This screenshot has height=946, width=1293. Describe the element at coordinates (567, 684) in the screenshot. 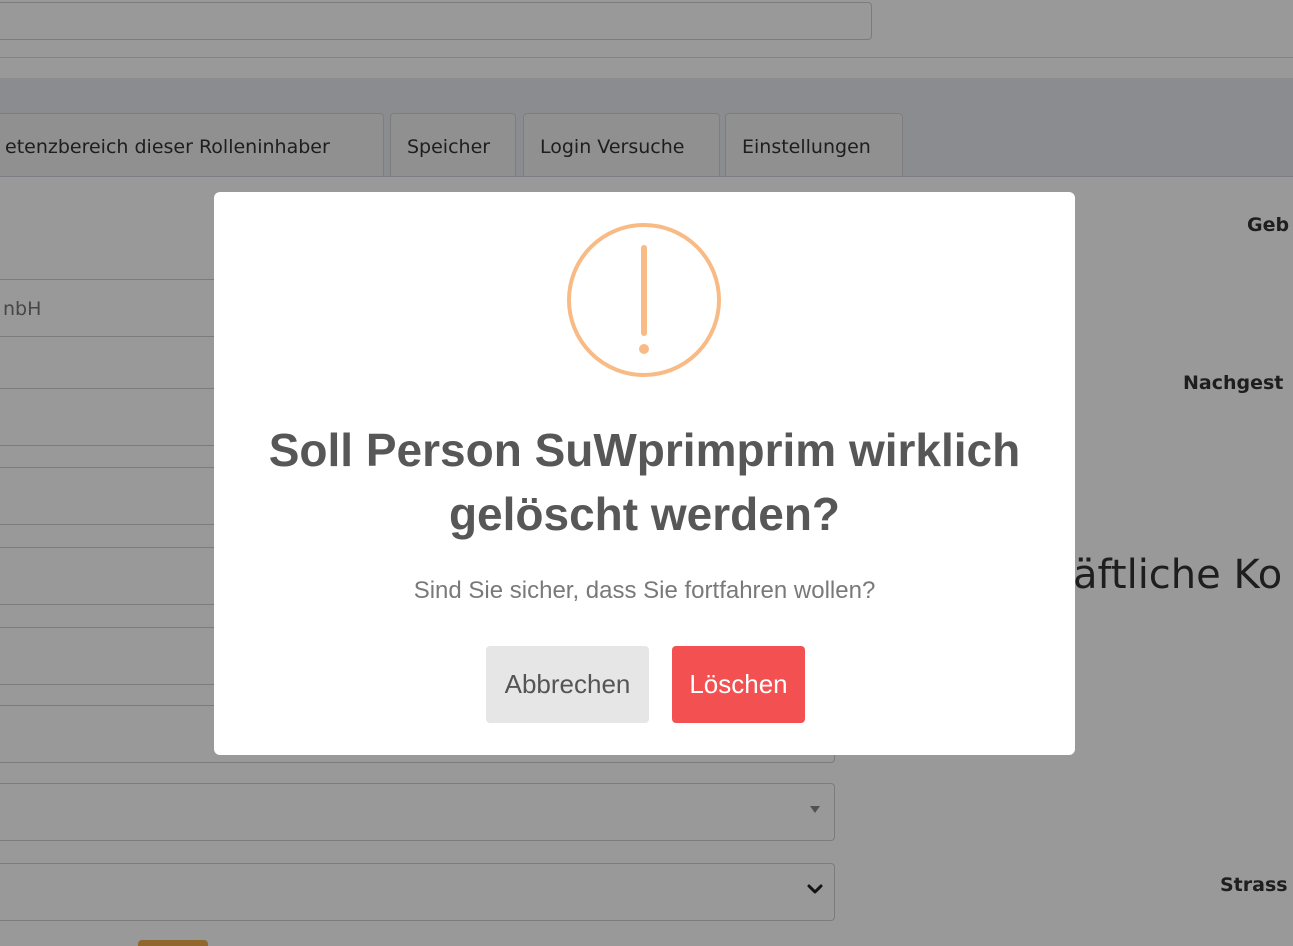

I see `cancel-button: Abbrechen` at that location.